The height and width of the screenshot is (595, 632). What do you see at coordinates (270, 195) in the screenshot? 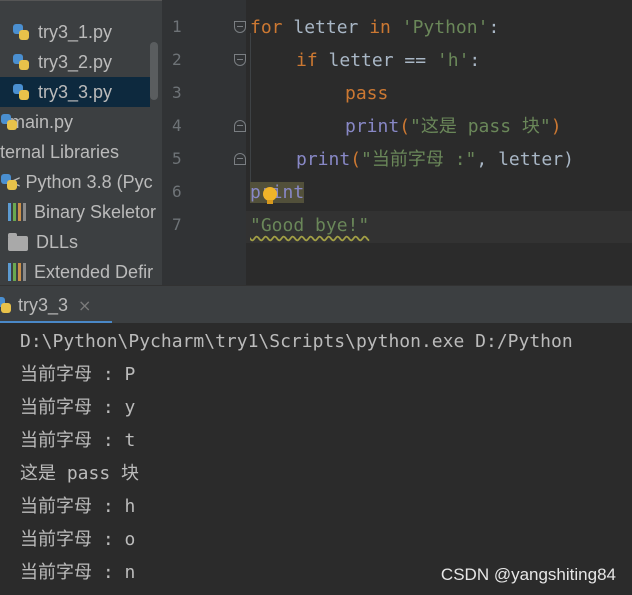
I see `lightbulb-icon` at bounding box center [270, 195].